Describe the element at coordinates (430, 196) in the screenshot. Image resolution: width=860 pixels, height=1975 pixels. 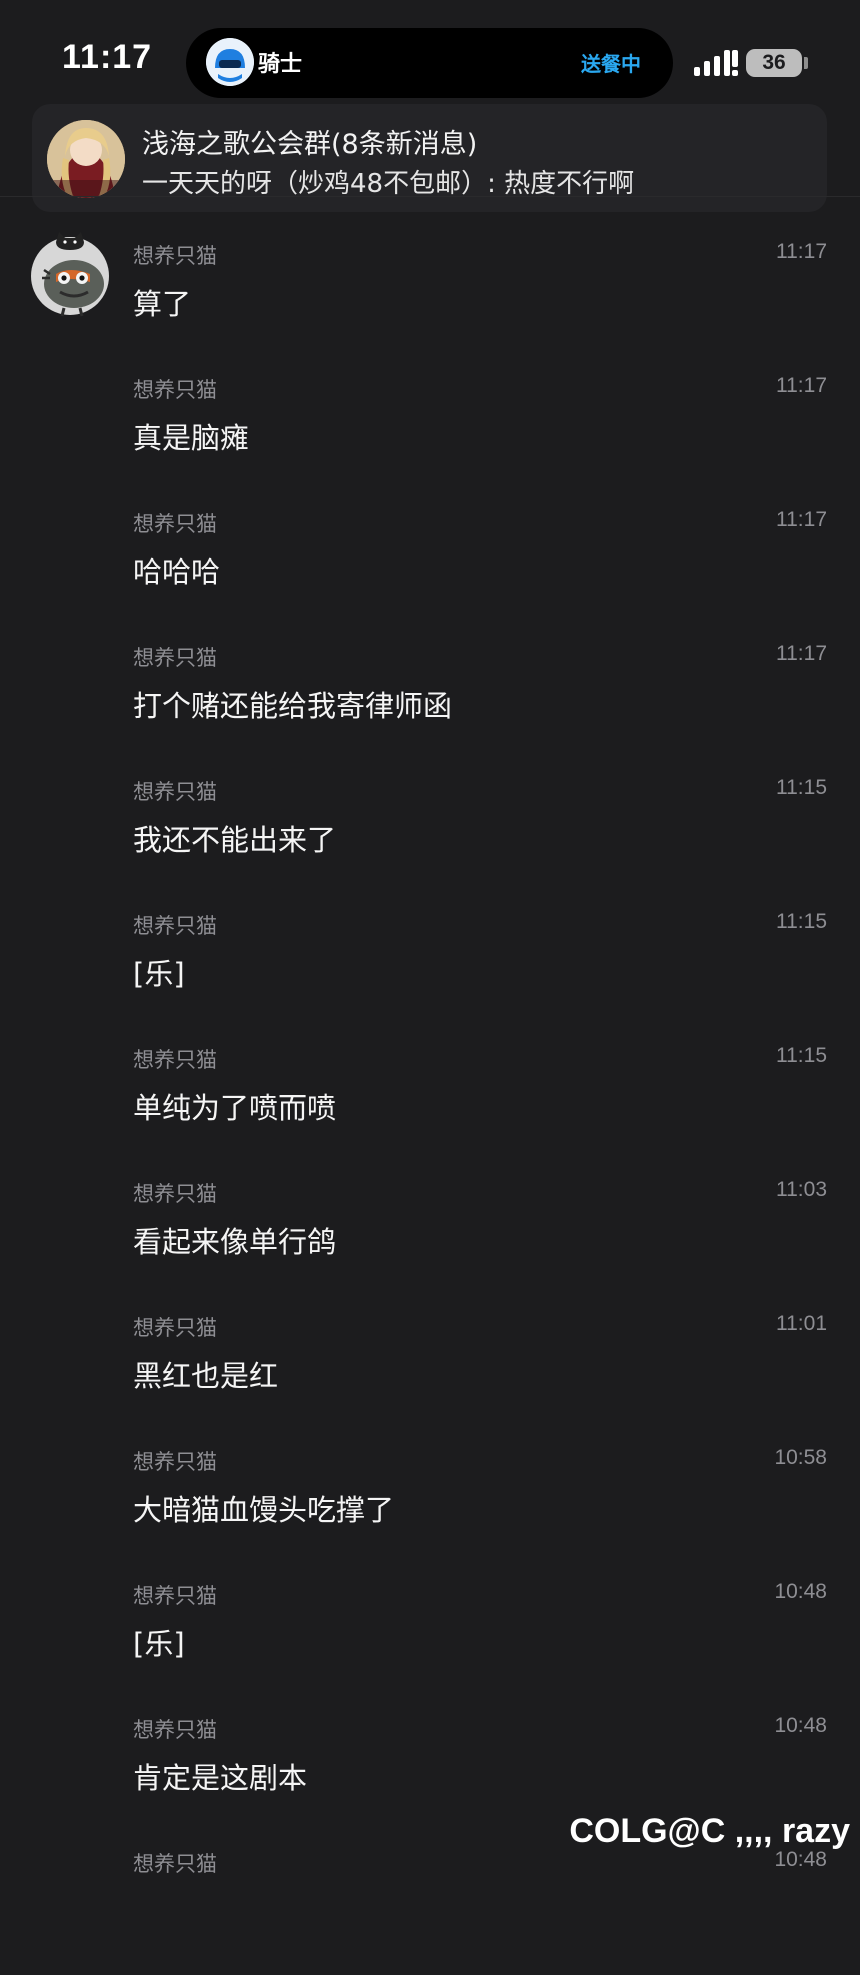
I see `header-divider` at that location.